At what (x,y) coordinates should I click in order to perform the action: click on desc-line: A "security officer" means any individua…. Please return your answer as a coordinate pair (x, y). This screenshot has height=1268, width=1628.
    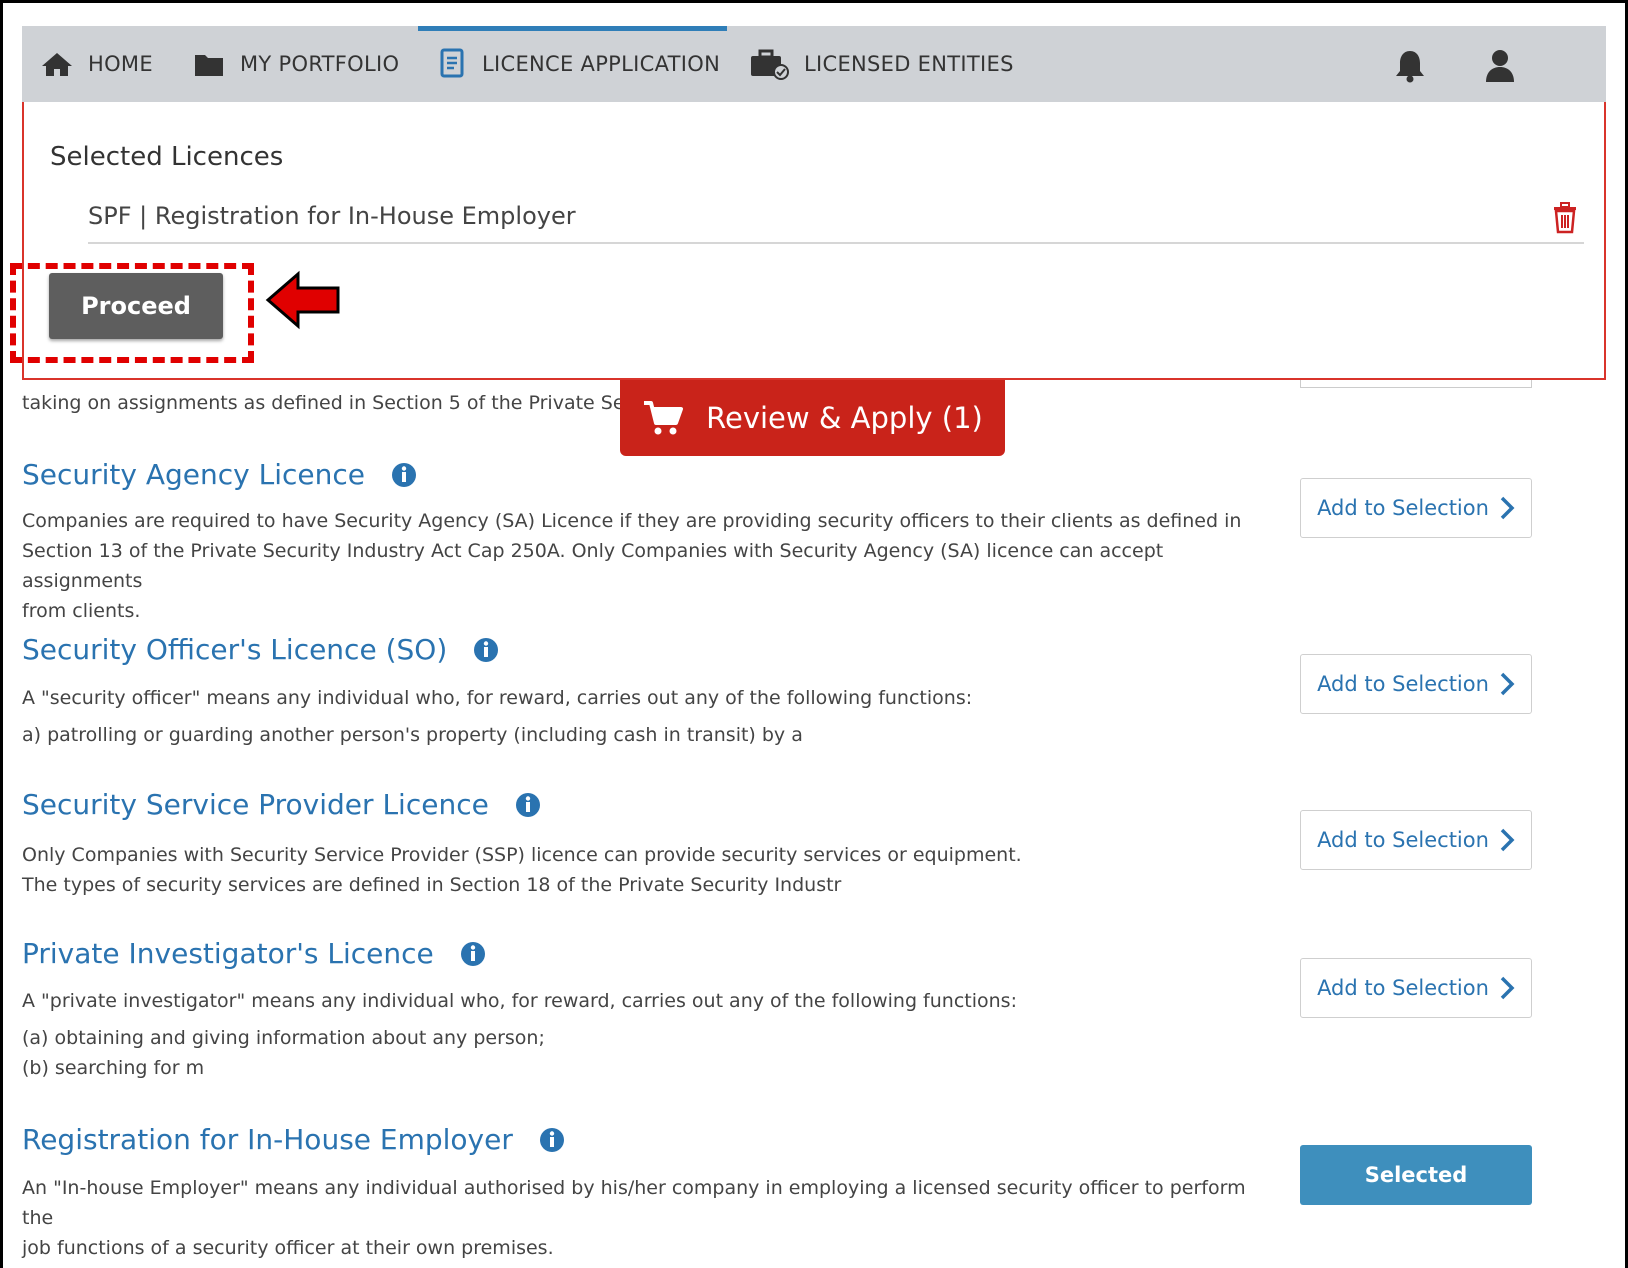
    Looking at the image, I should click on (497, 698).